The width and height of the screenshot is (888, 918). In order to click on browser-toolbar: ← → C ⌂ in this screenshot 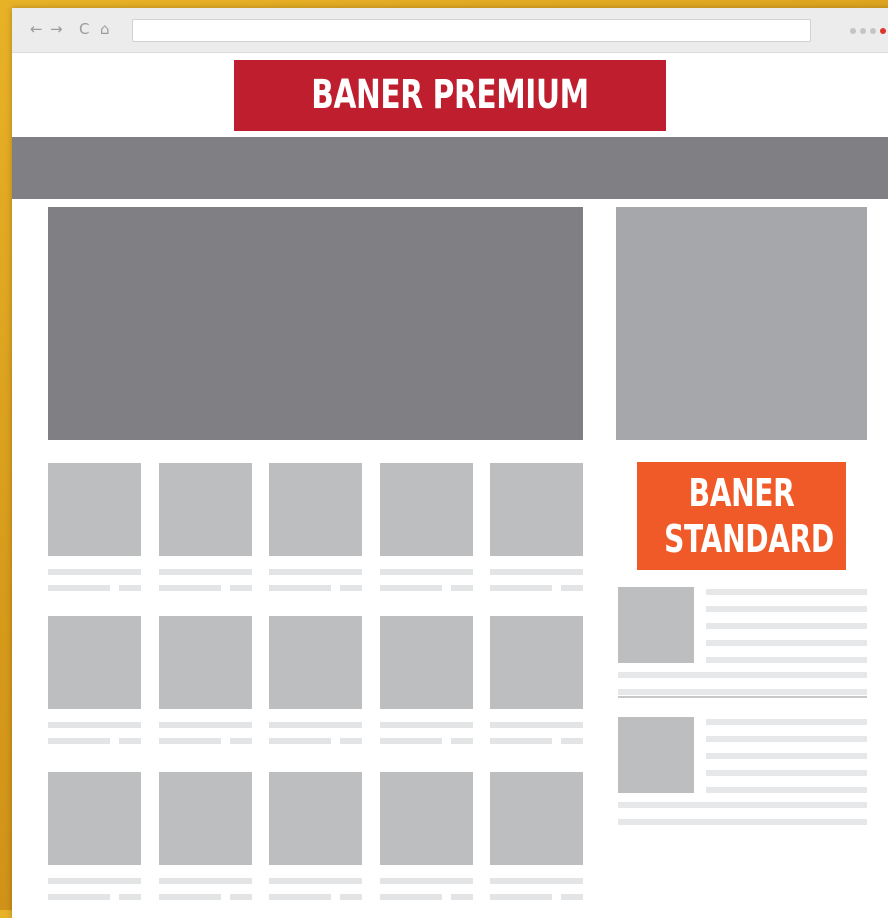, I will do `click(450, 30)`.